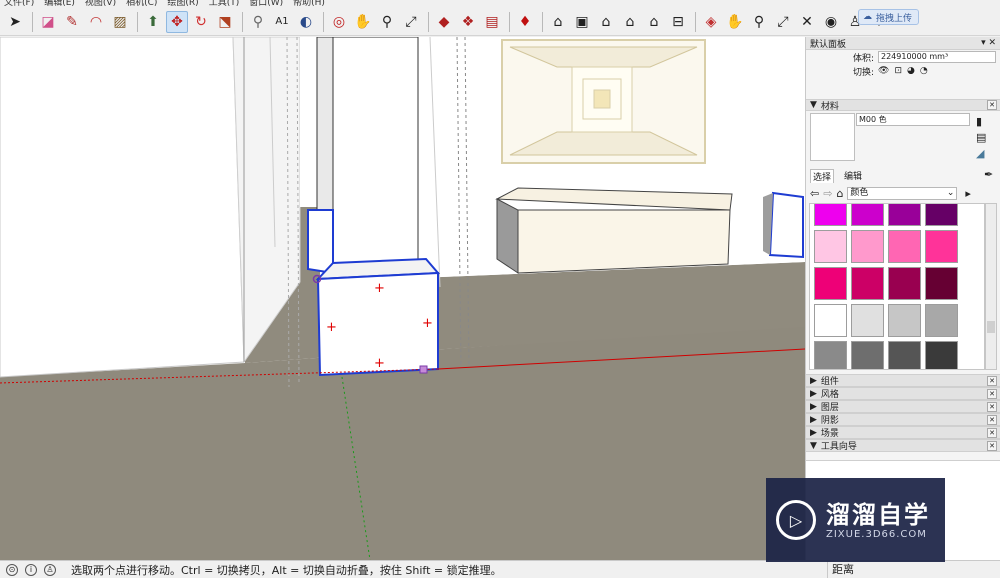 The height and width of the screenshot is (578, 1000). I want to click on ruby-icon: ♦, so click(525, 22).